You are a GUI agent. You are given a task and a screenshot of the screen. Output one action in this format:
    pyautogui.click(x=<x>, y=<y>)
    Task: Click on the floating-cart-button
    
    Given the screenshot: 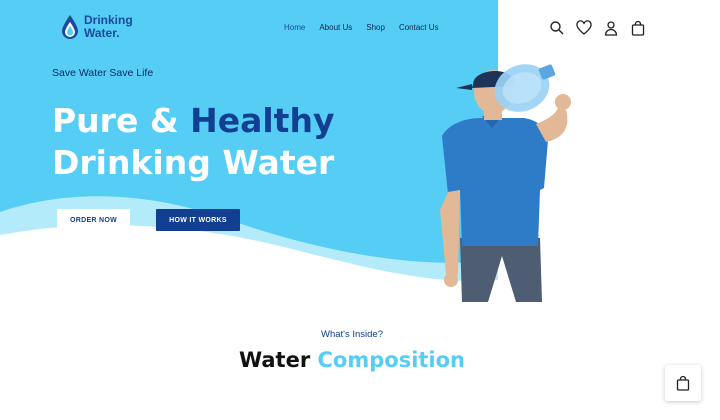 What is the action you would take?
    pyautogui.click(x=683, y=383)
    